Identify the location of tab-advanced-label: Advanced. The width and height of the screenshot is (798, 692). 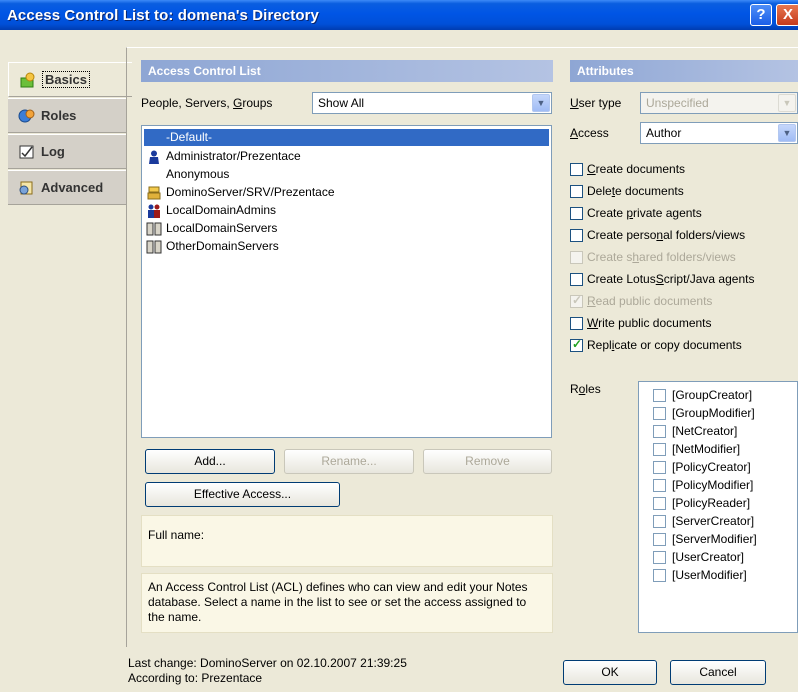
(72, 187).